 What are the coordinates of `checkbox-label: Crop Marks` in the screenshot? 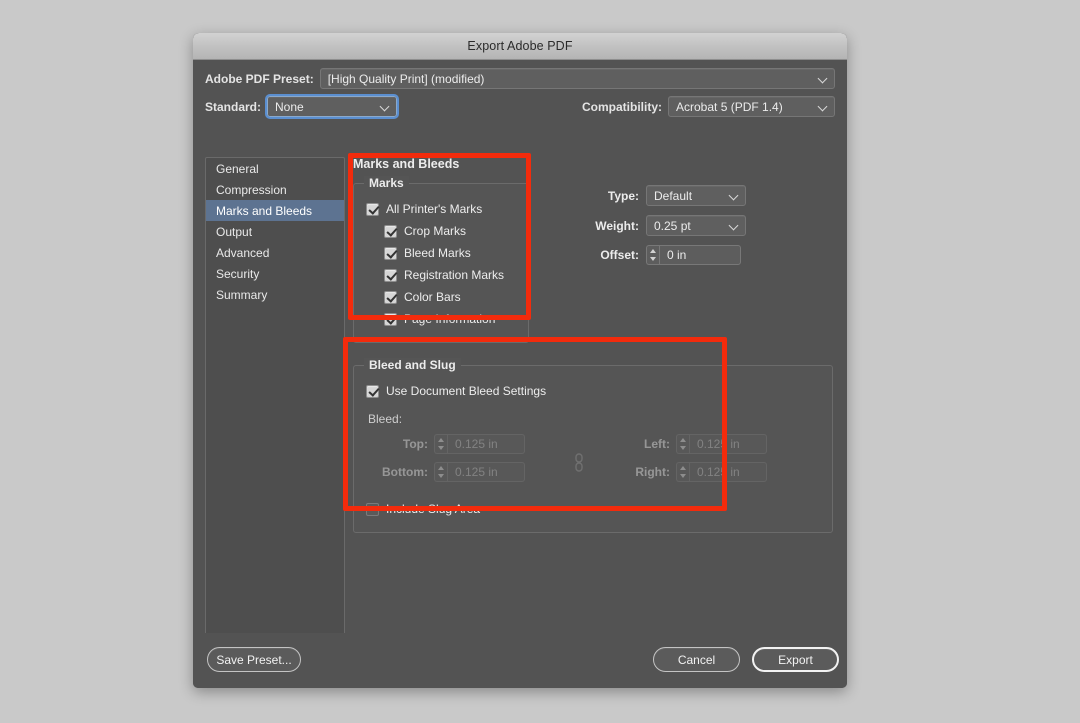 It's located at (435, 231).